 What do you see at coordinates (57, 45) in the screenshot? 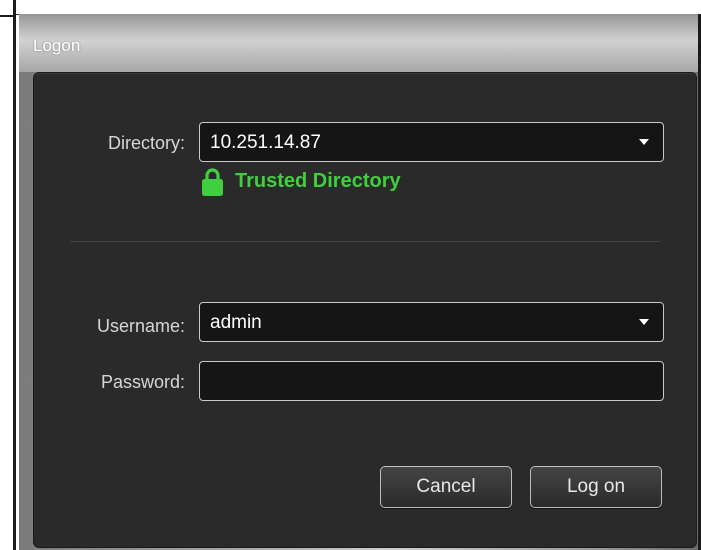
I see `dialog-title: Logon` at bounding box center [57, 45].